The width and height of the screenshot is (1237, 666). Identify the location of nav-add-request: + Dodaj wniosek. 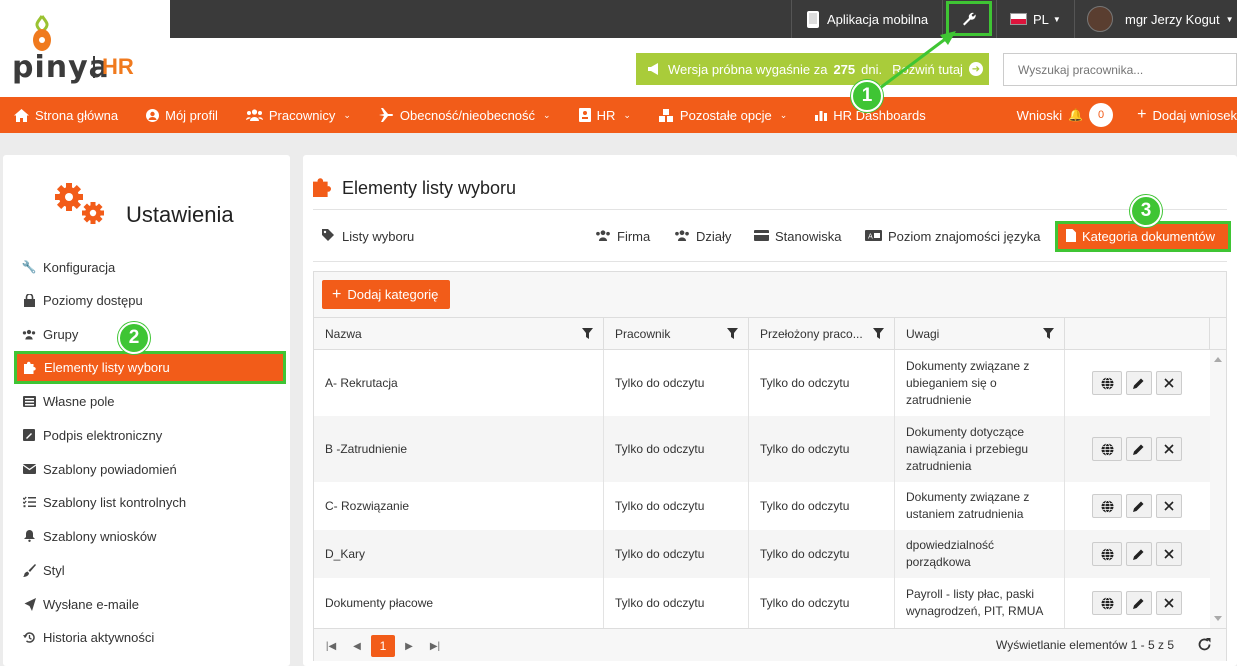
(1180, 115).